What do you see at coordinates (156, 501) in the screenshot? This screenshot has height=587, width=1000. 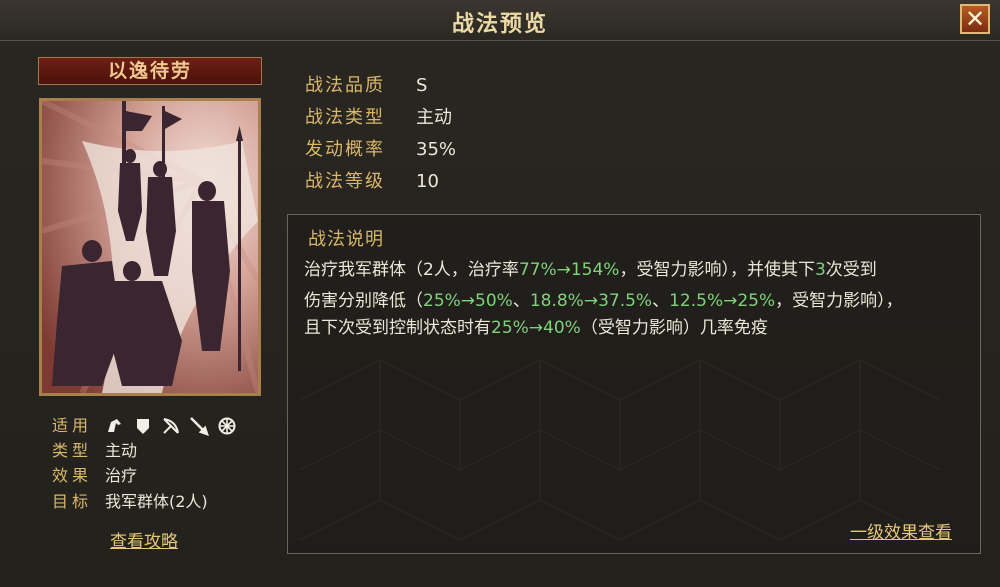 I see `target-value: 我军群体(2人)` at bounding box center [156, 501].